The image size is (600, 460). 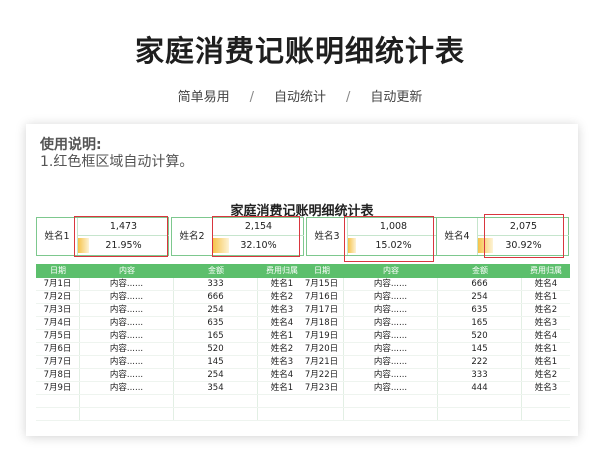 I want to click on feature-auto-update: 自动更新, so click(x=396, y=97).